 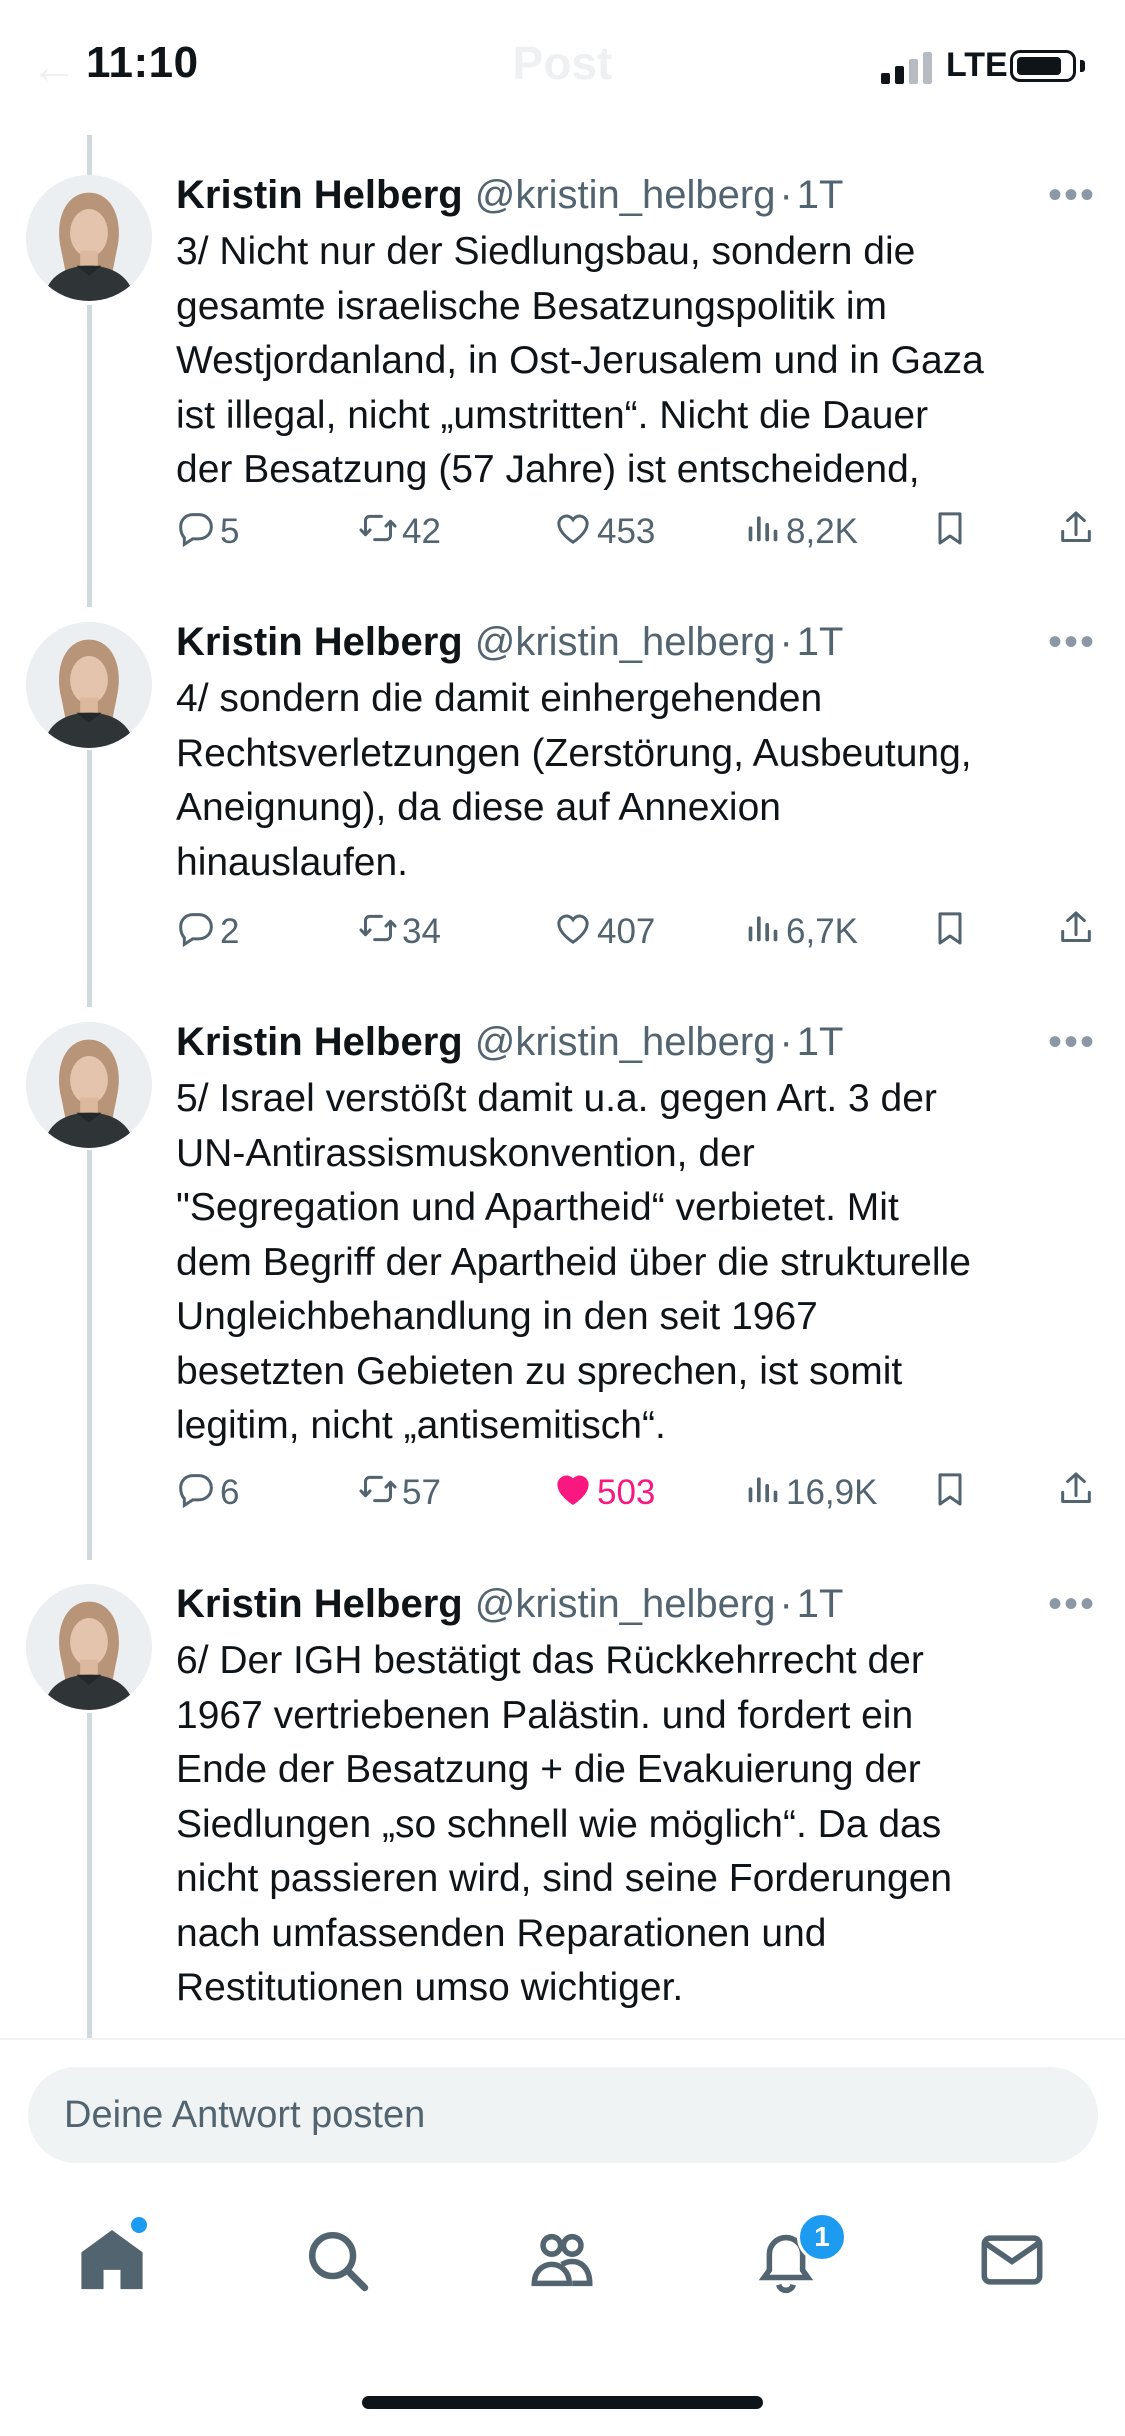 I want to click on battery-icon, so click(x=1043, y=66).